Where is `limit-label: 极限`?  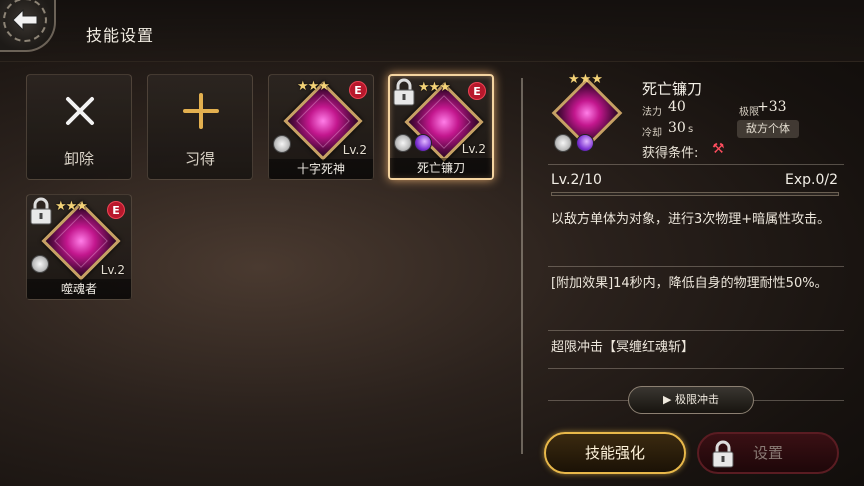 limit-label: 极限 is located at coordinates (749, 112).